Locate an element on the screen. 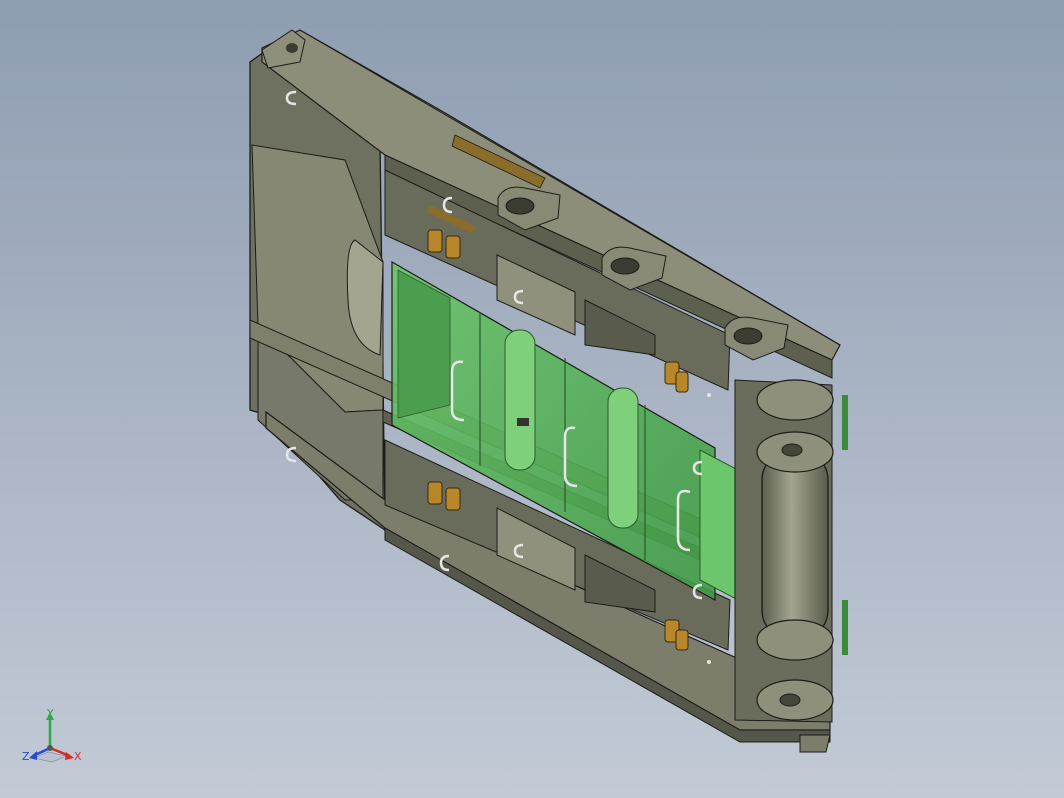 The width and height of the screenshot is (1064, 798). view-triad: Y X Z is located at coordinates (52, 735).